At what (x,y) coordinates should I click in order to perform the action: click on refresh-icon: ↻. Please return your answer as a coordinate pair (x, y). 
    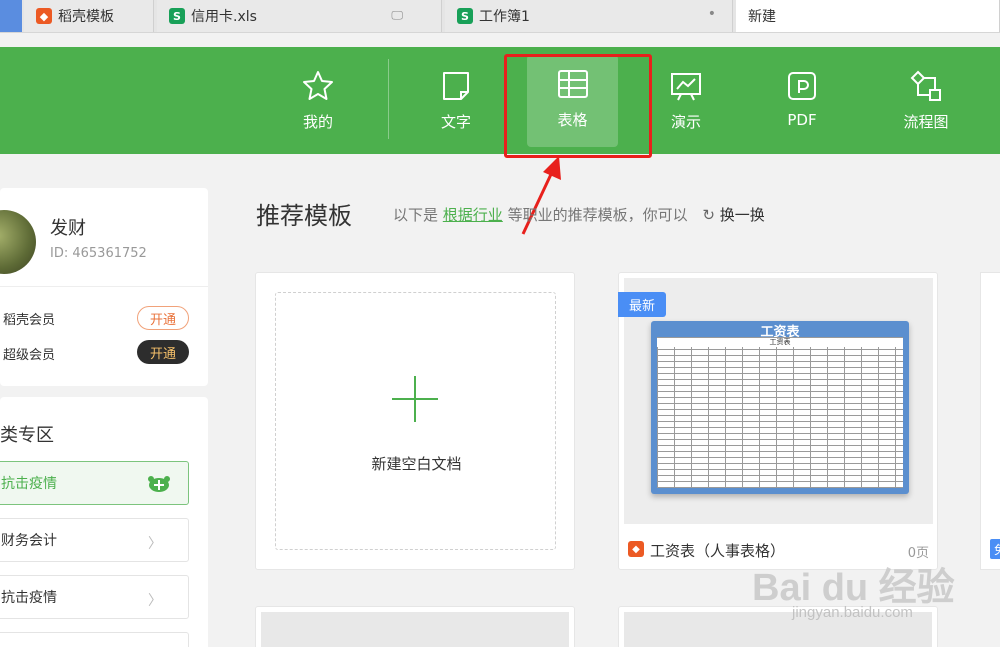
    Looking at the image, I should click on (708, 215).